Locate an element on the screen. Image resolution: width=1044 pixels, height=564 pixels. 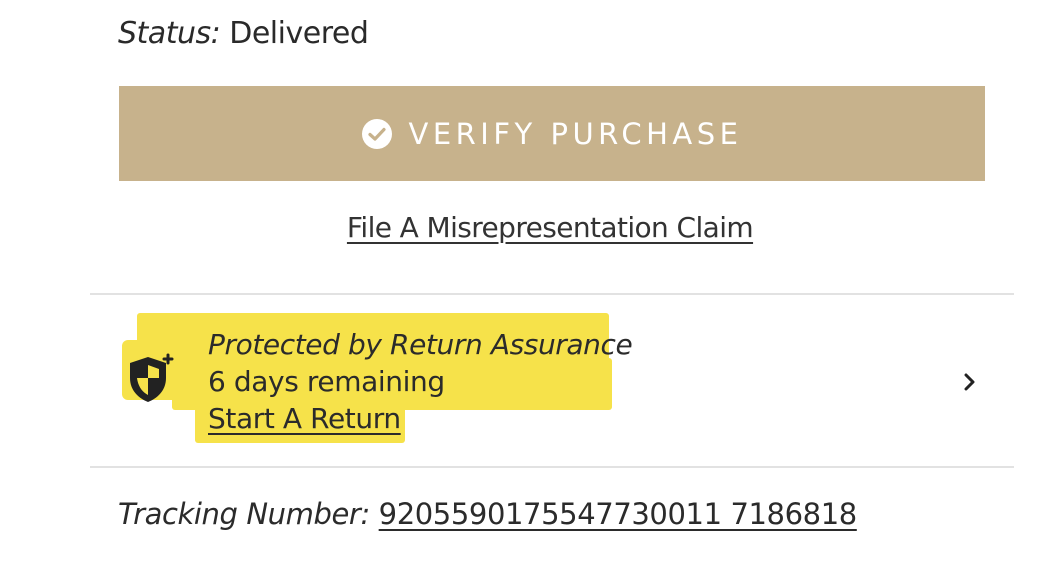
chevron-right-icon is located at coordinates (970, 382).